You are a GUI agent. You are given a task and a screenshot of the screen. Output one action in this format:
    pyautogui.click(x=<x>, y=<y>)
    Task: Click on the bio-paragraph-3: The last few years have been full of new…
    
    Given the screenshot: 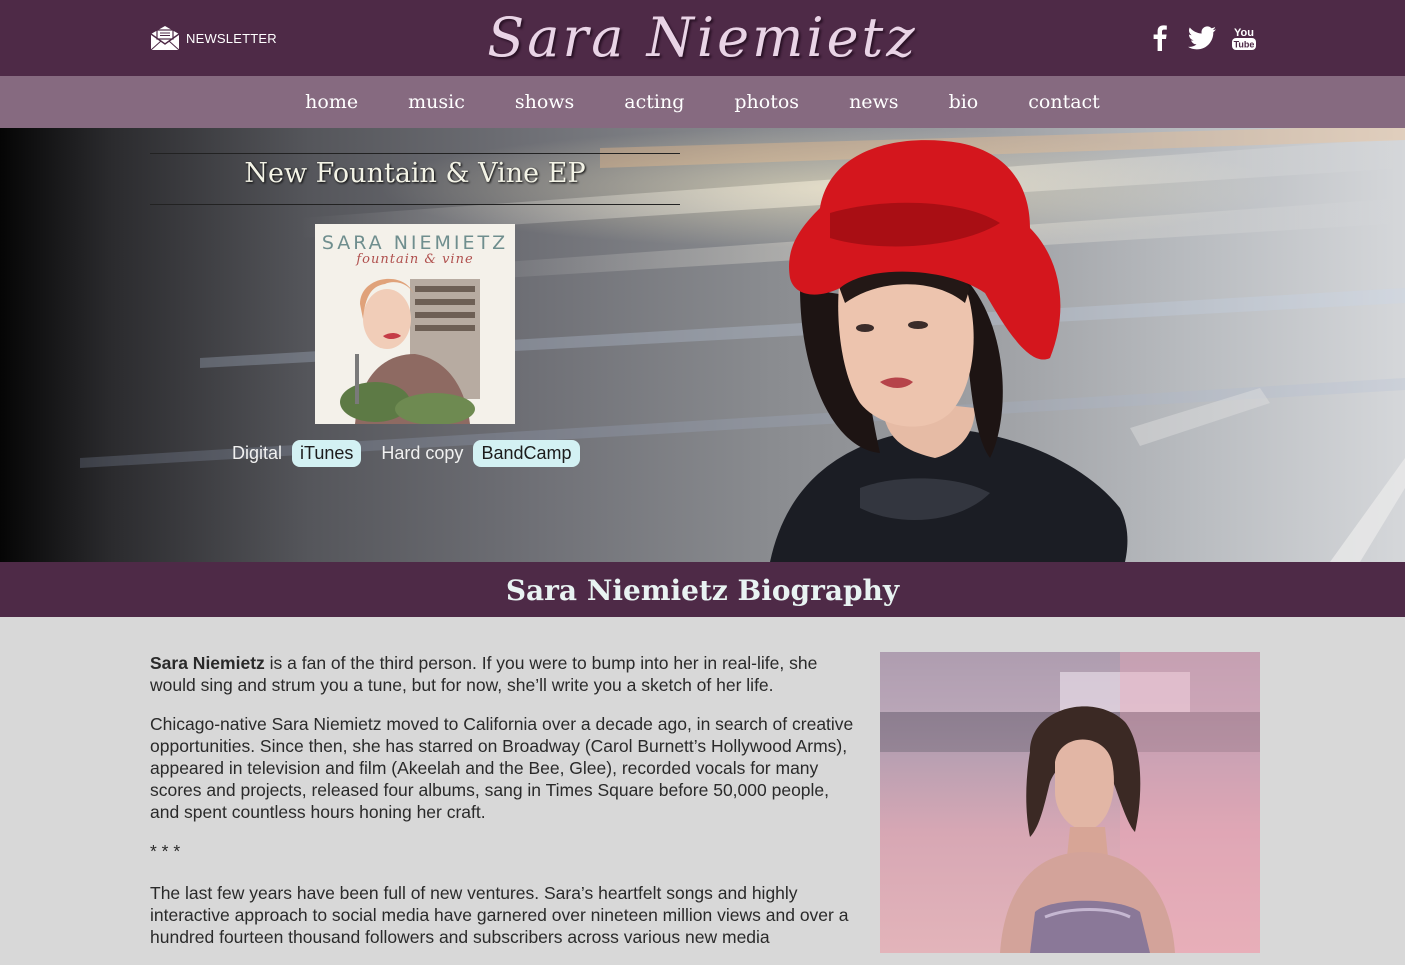 What is the action you would take?
    pyautogui.click(x=499, y=915)
    